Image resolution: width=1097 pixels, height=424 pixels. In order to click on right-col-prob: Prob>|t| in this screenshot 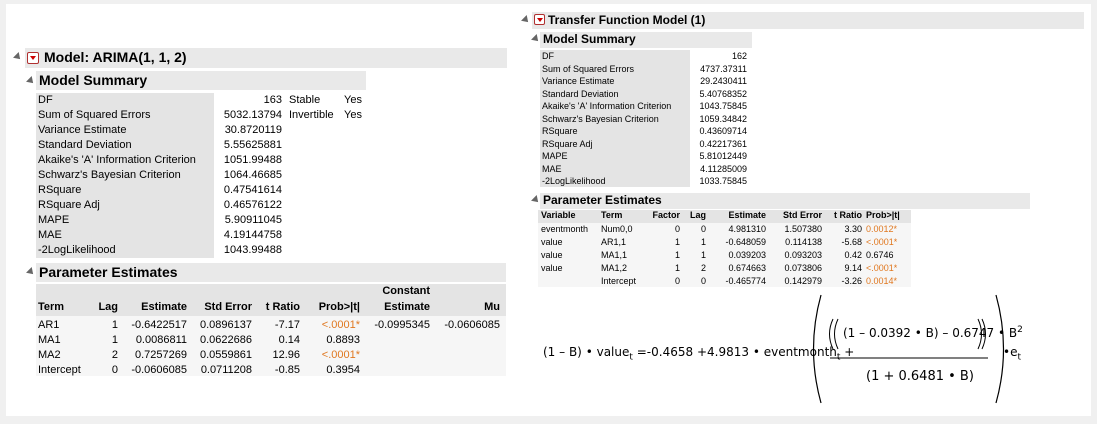, I will do `click(883, 215)`.